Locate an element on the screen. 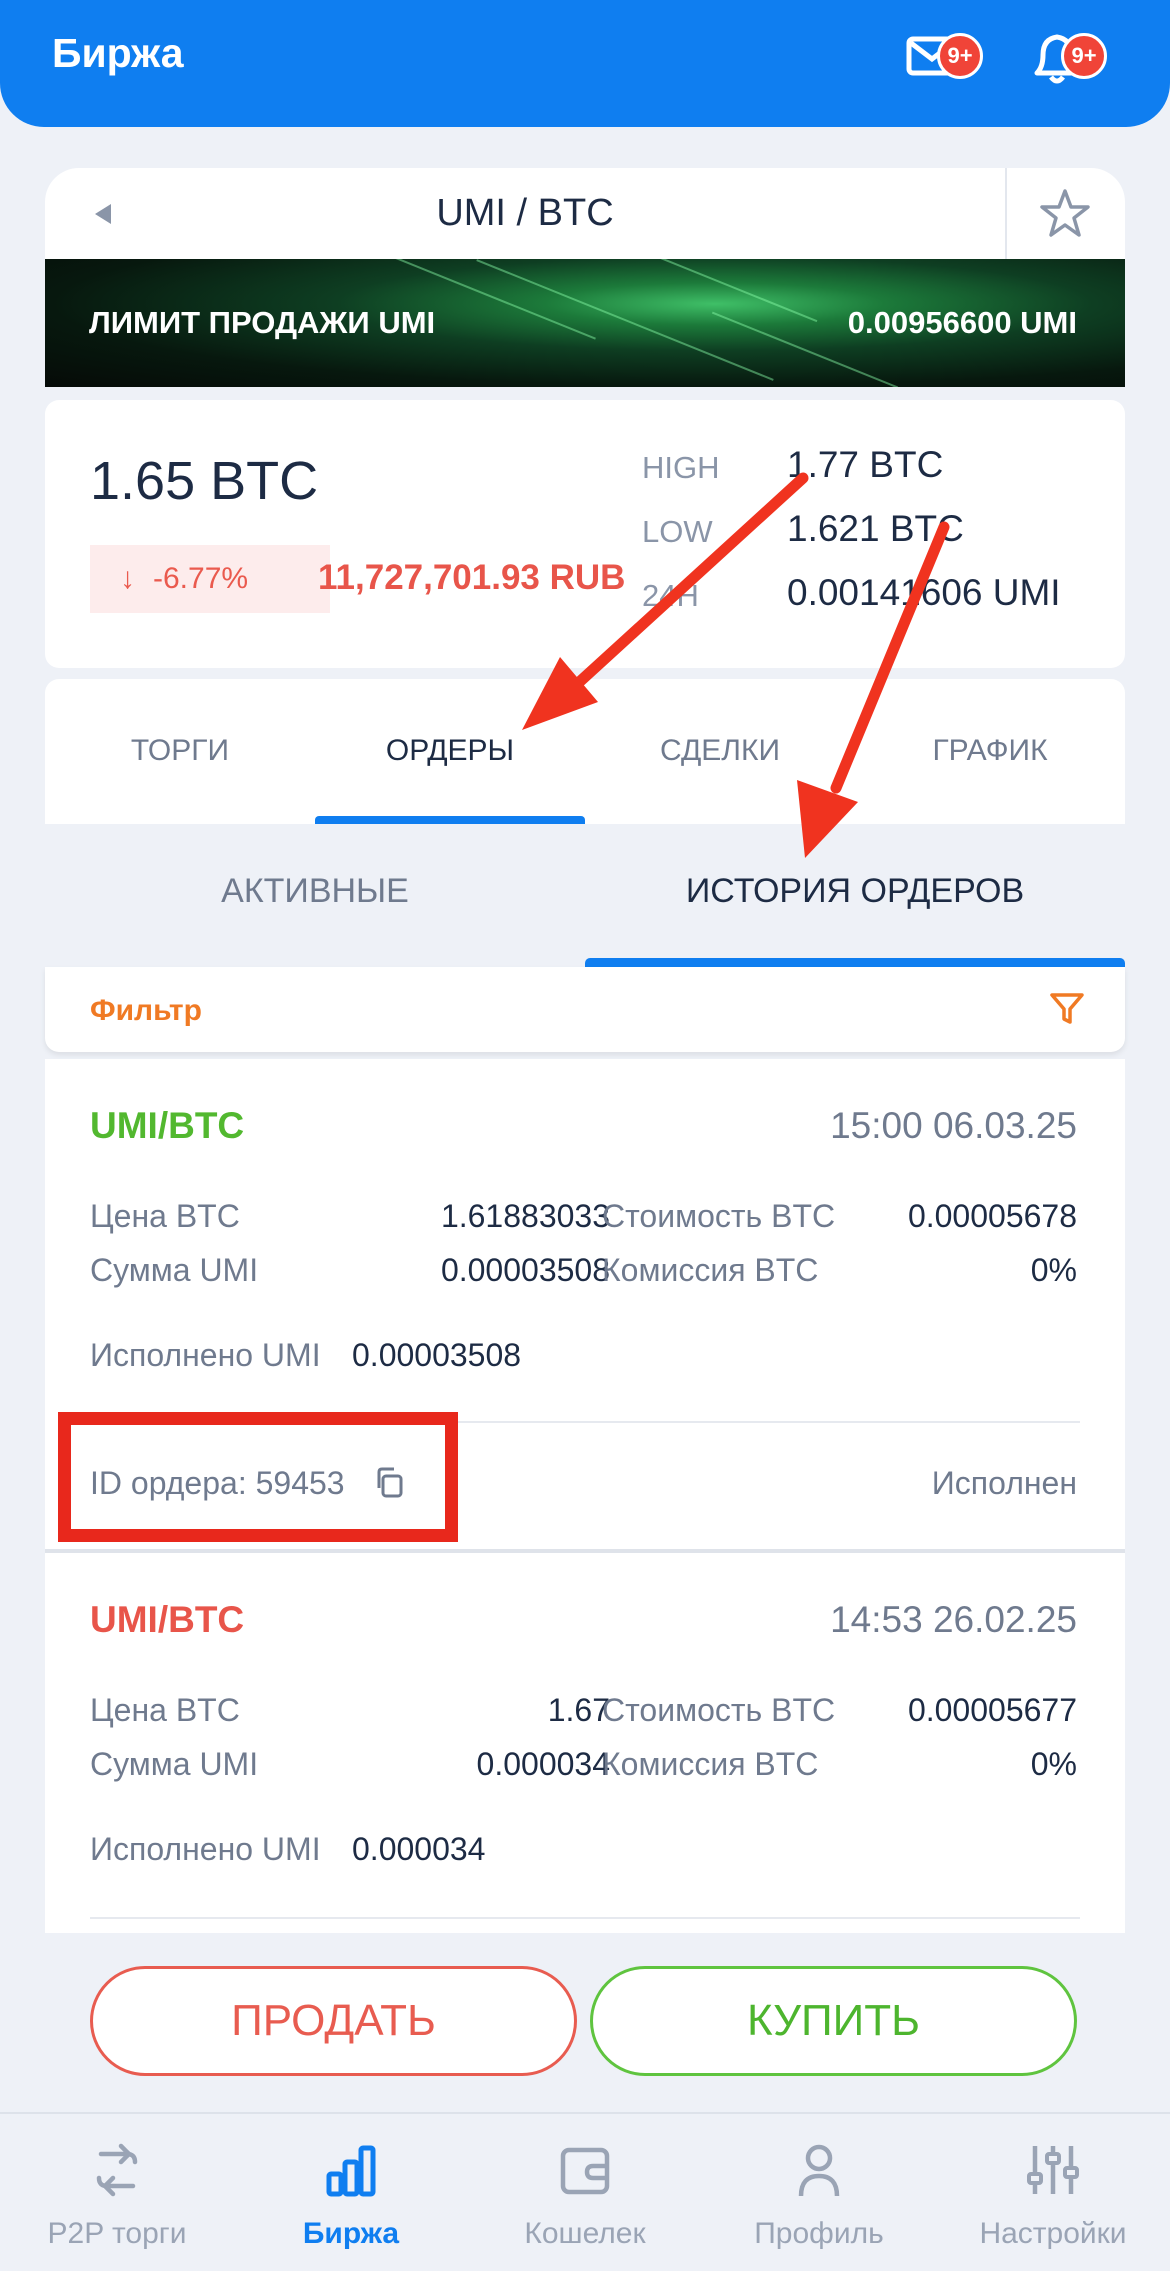 The width and height of the screenshot is (1170, 2271). active-tab-indicator is located at coordinates (450, 820).